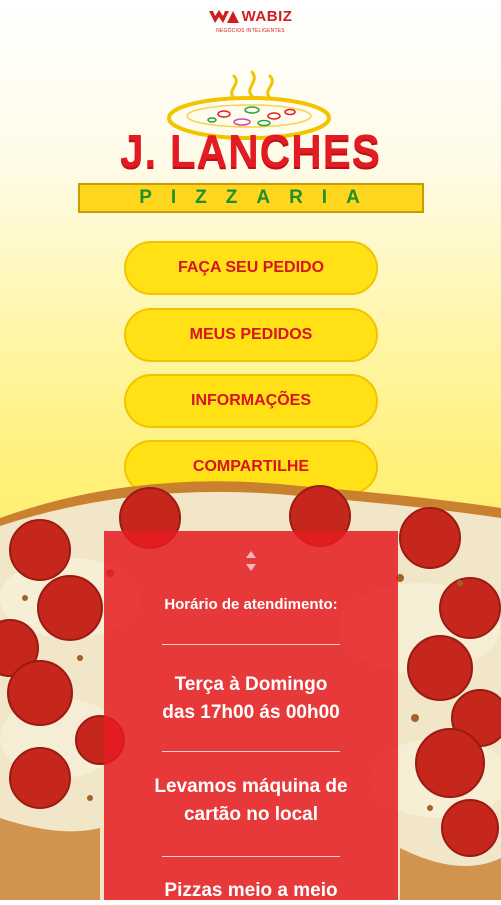 This screenshot has height=905, width=501. I want to click on wabiz-logo-icon, so click(223, 16).